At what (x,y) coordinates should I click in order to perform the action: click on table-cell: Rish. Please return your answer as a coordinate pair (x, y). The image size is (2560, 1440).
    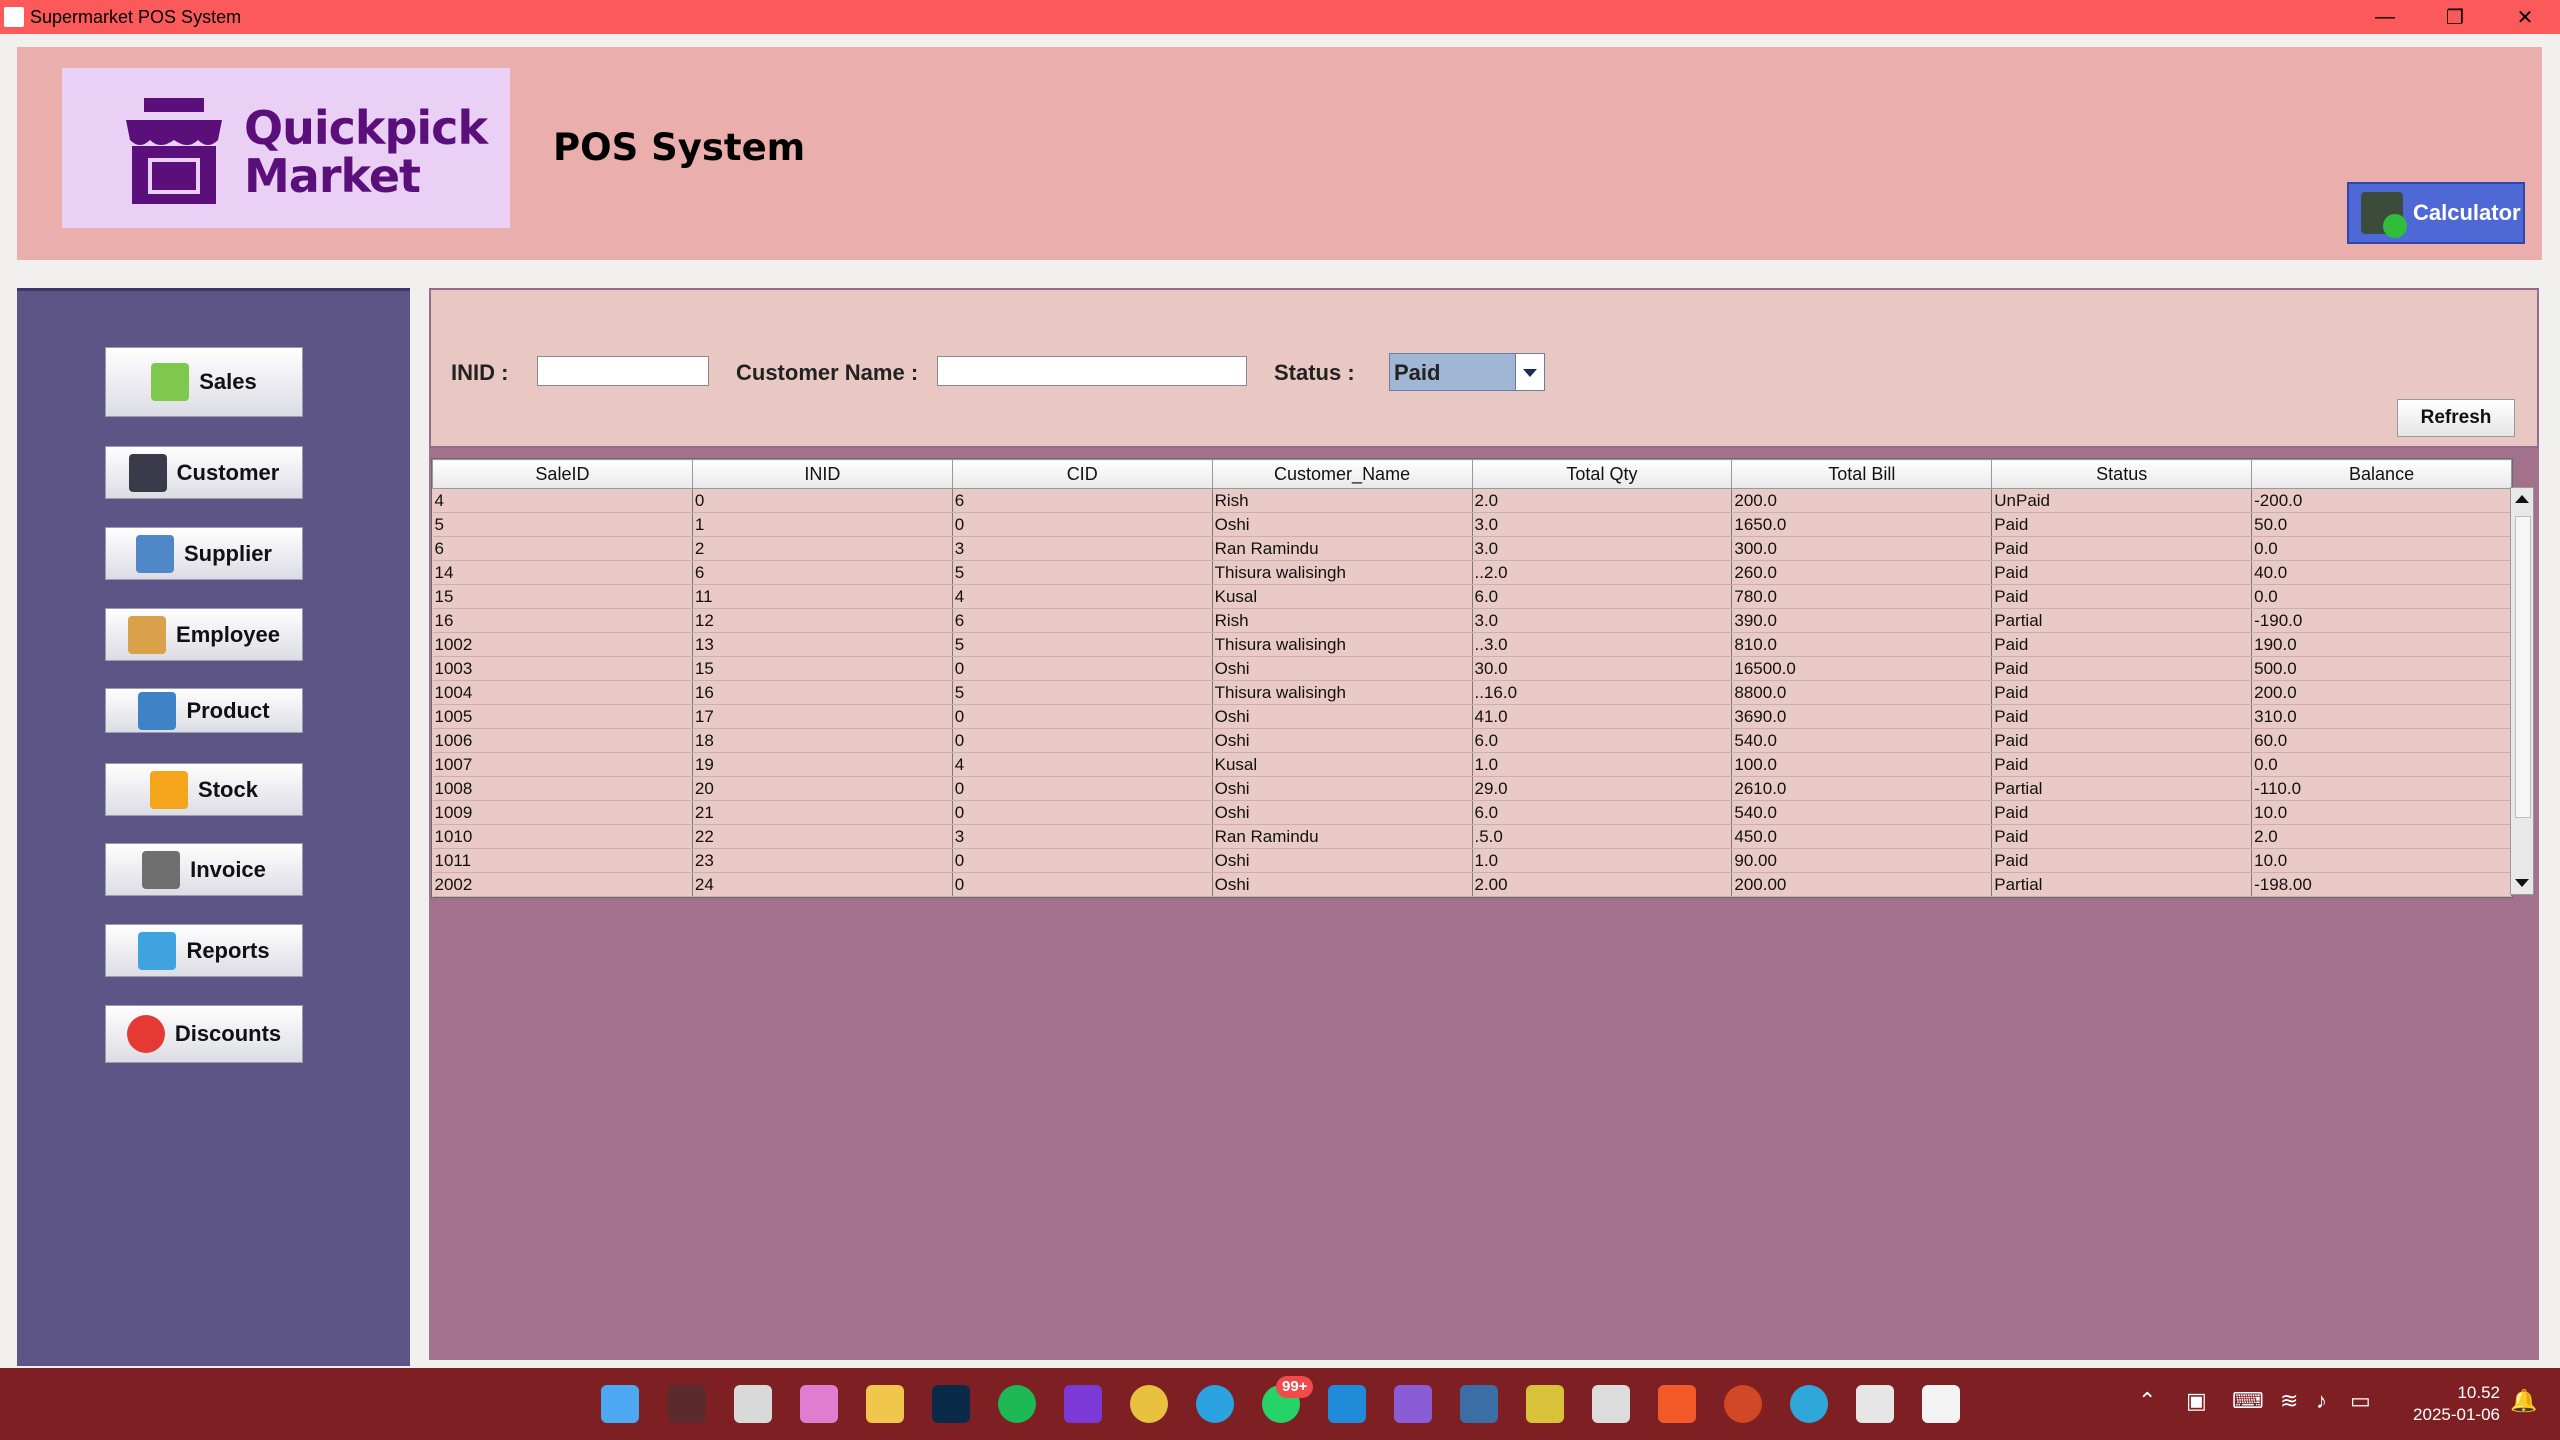
    Looking at the image, I should click on (1342, 620).